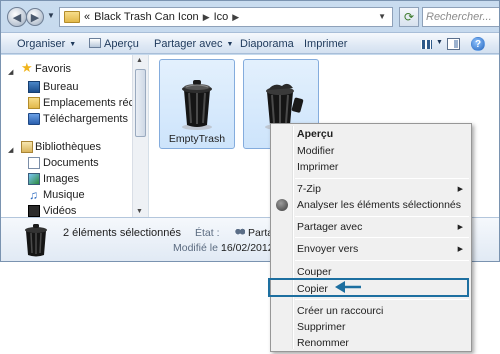 This screenshot has width=500, height=354. Describe the element at coordinates (72, 17) in the screenshot. I see `folder-icon` at that location.